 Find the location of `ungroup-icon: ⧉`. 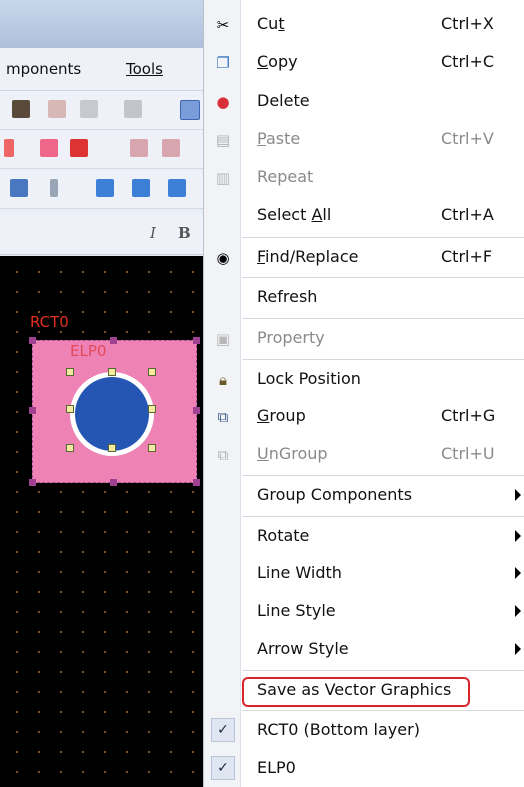

ungroup-icon: ⧉ is located at coordinates (223, 455).